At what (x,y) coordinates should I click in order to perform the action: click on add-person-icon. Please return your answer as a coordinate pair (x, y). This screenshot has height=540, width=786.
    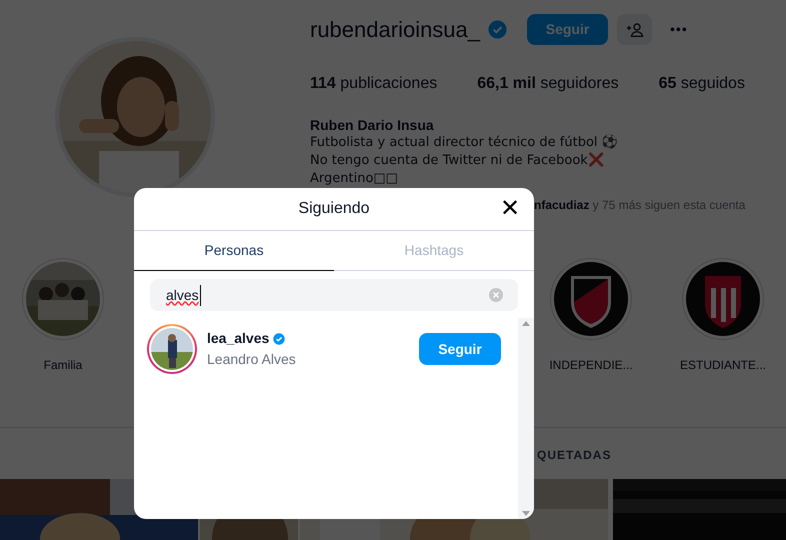
    Looking at the image, I should click on (635, 29).